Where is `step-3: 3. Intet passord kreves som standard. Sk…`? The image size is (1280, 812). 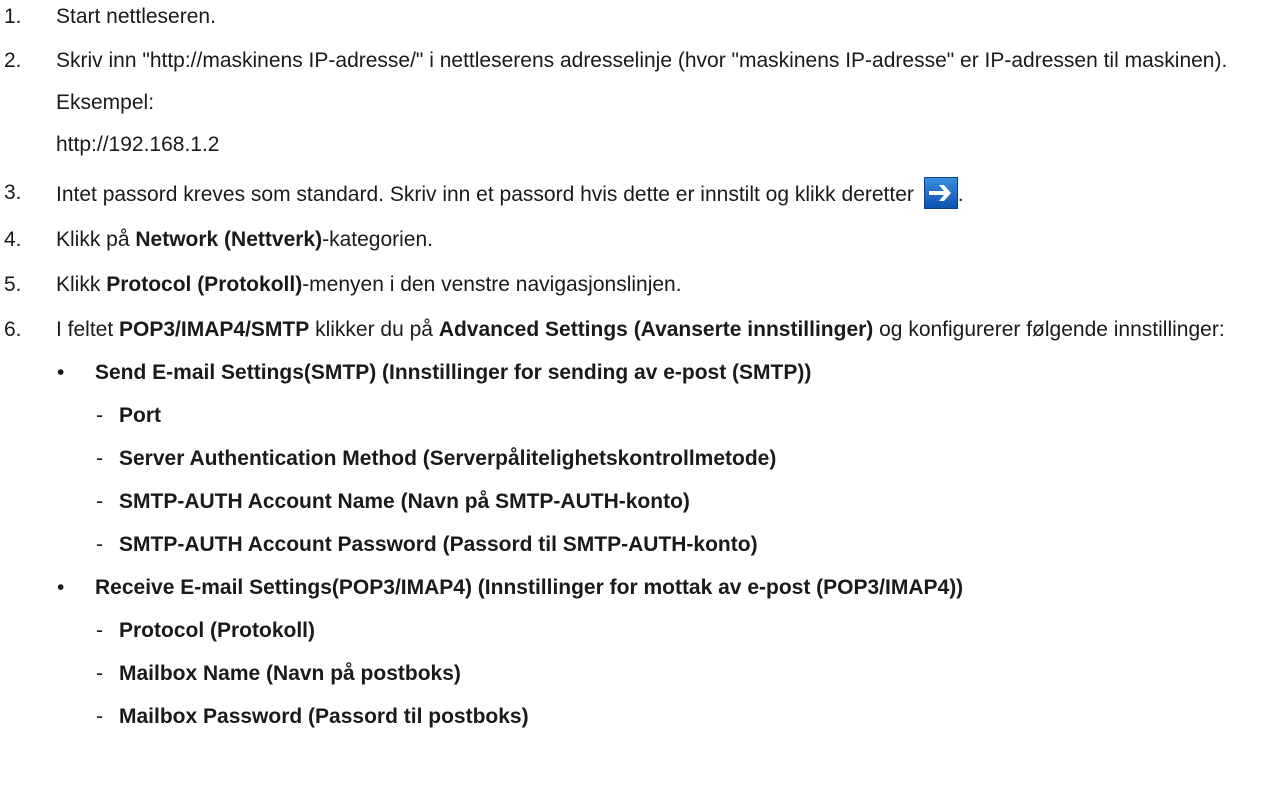 step-3: 3. Intet passord kreves som standard. Sk… is located at coordinates (640, 194).